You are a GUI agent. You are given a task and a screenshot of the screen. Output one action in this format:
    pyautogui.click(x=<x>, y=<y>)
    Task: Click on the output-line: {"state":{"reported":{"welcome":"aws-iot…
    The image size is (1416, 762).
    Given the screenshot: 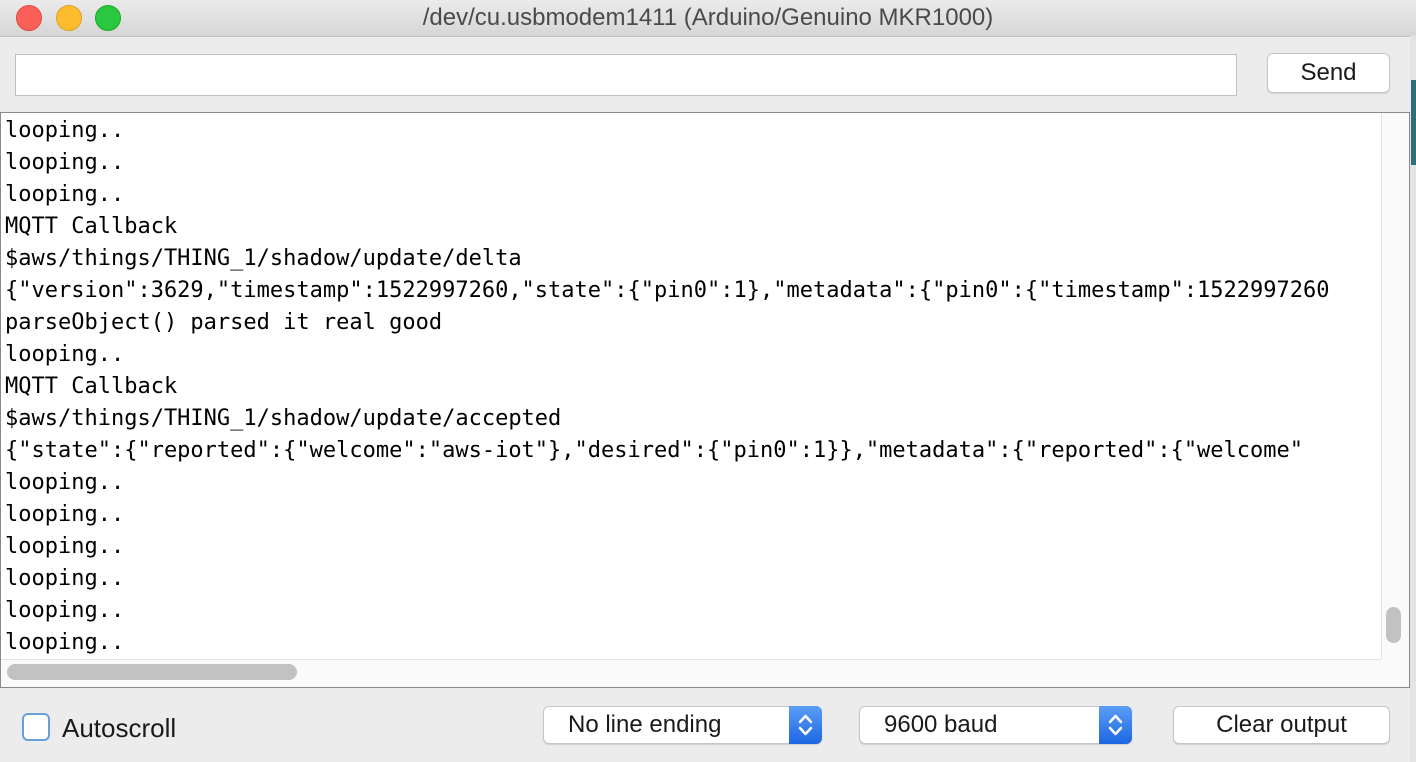 What is the action you would take?
    pyautogui.click(x=654, y=450)
    